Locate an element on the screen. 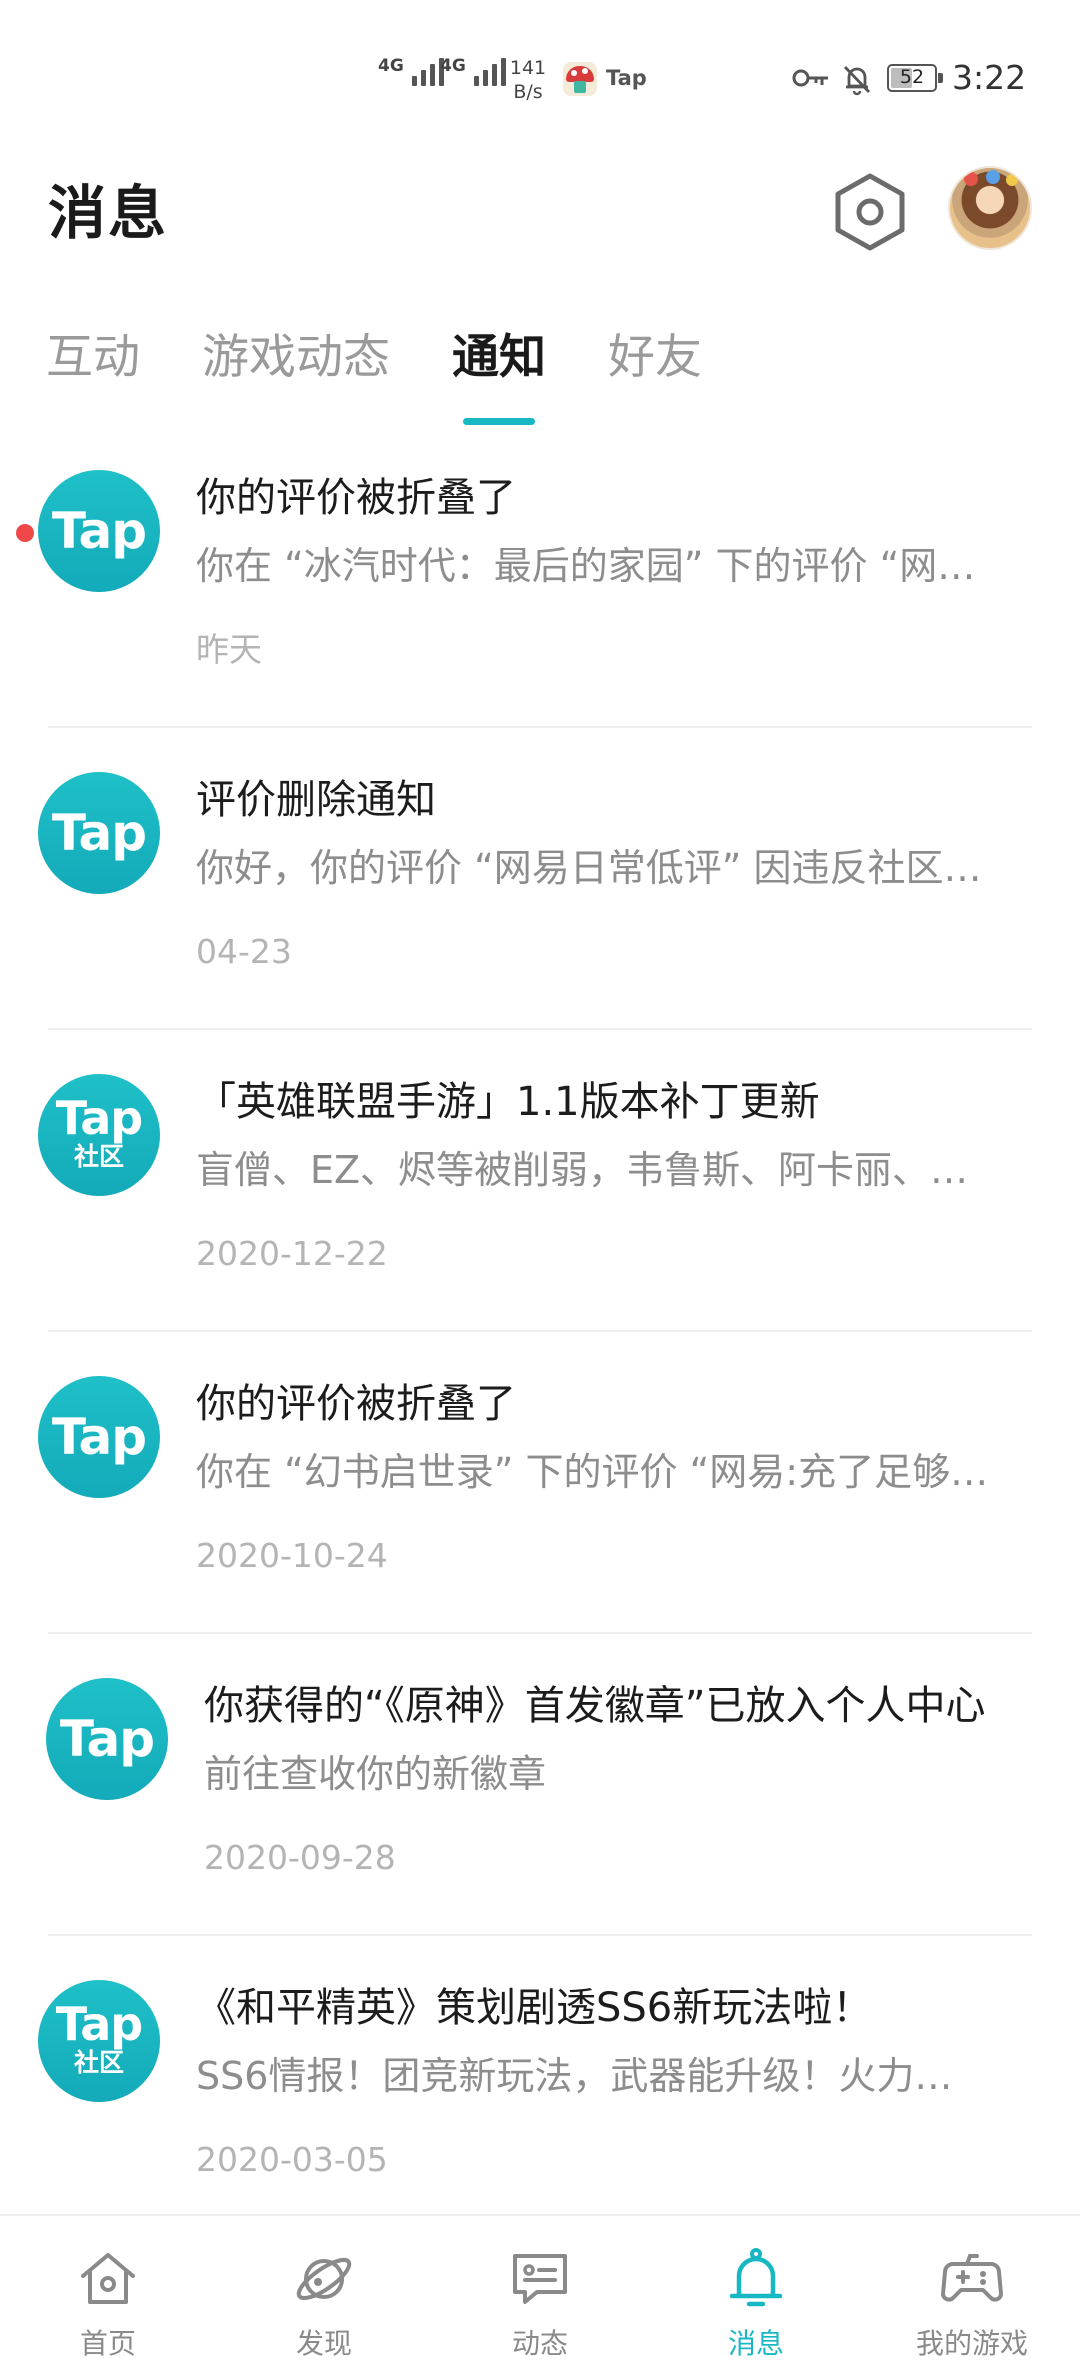  mushroom-app-icon is located at coordinates (580, 79).